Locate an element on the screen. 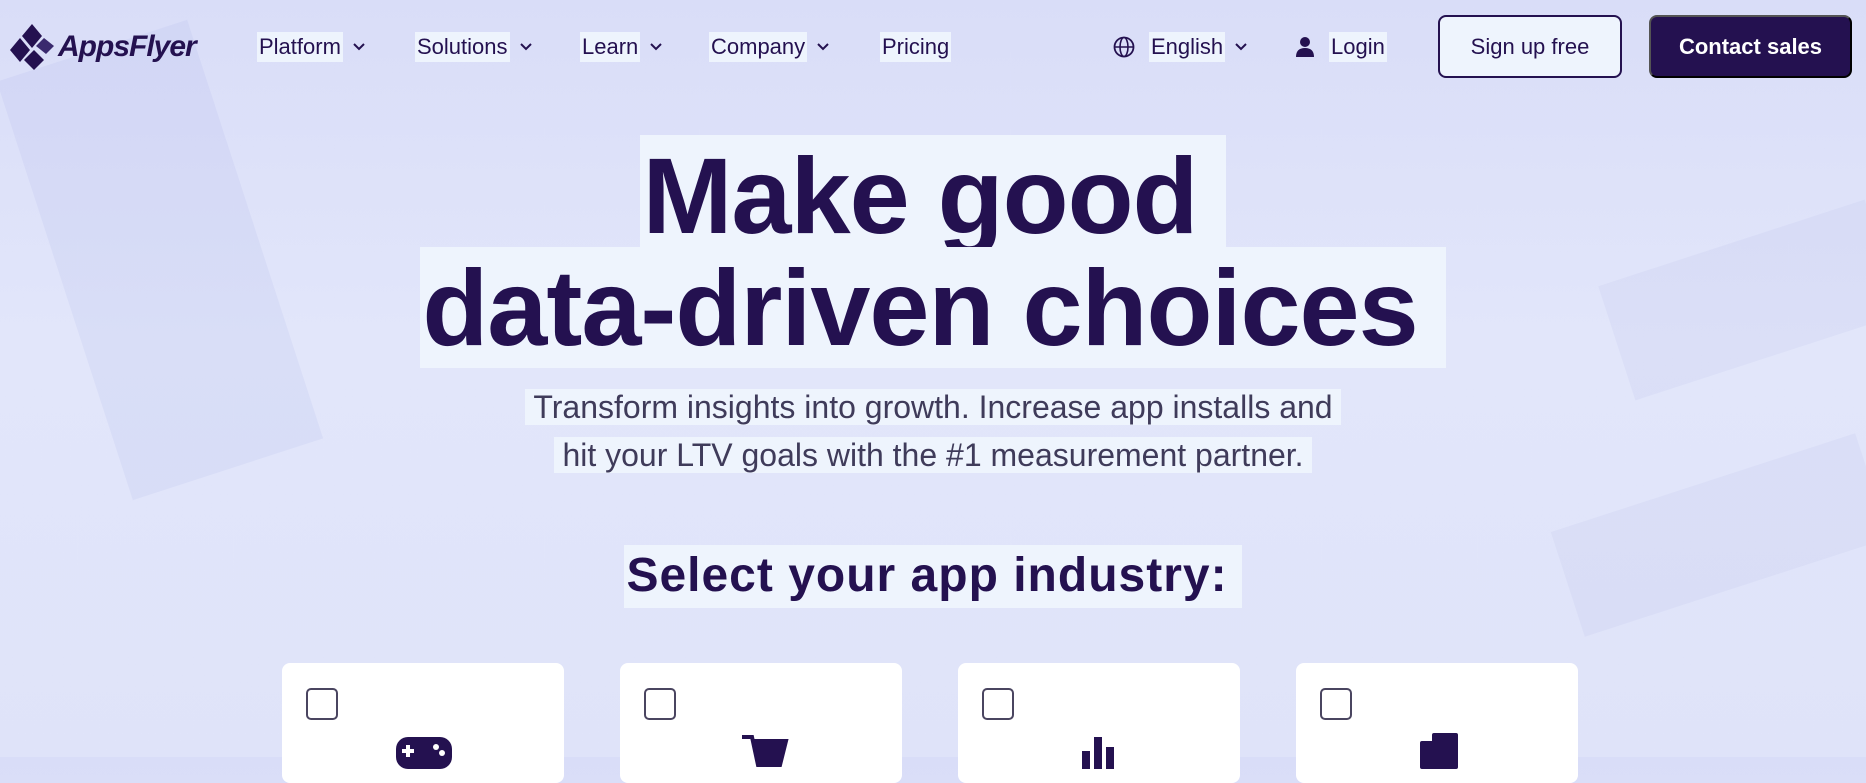 This screenshot has height=783, width=1866. language-selector: English is located at coordinates (1180, 47).